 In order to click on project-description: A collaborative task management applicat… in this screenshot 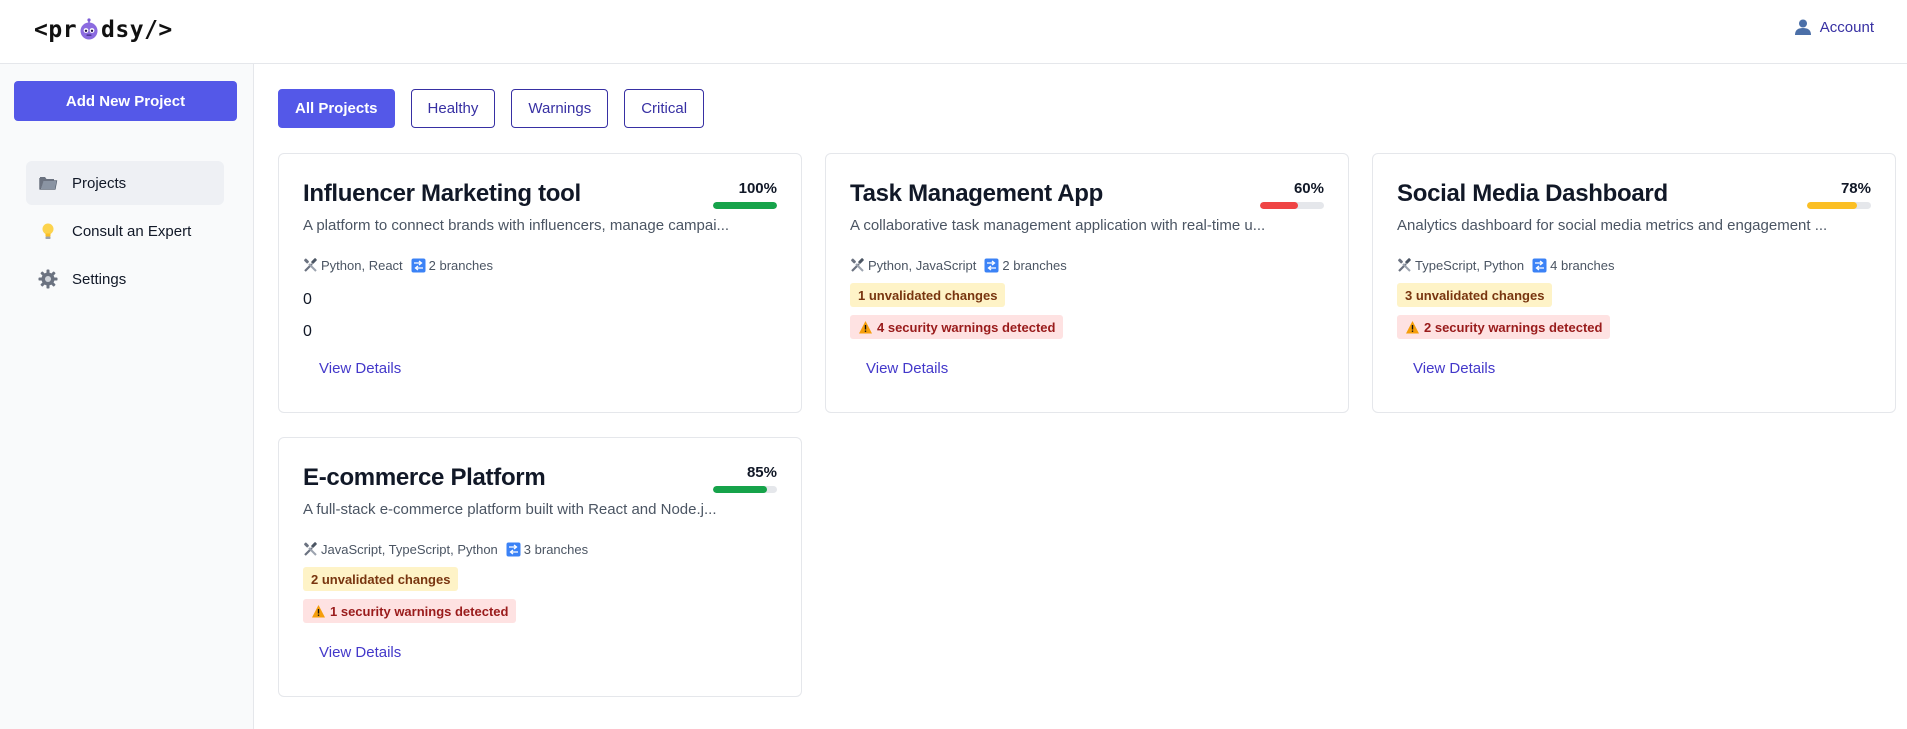, I will do `click(1058, 225)`.